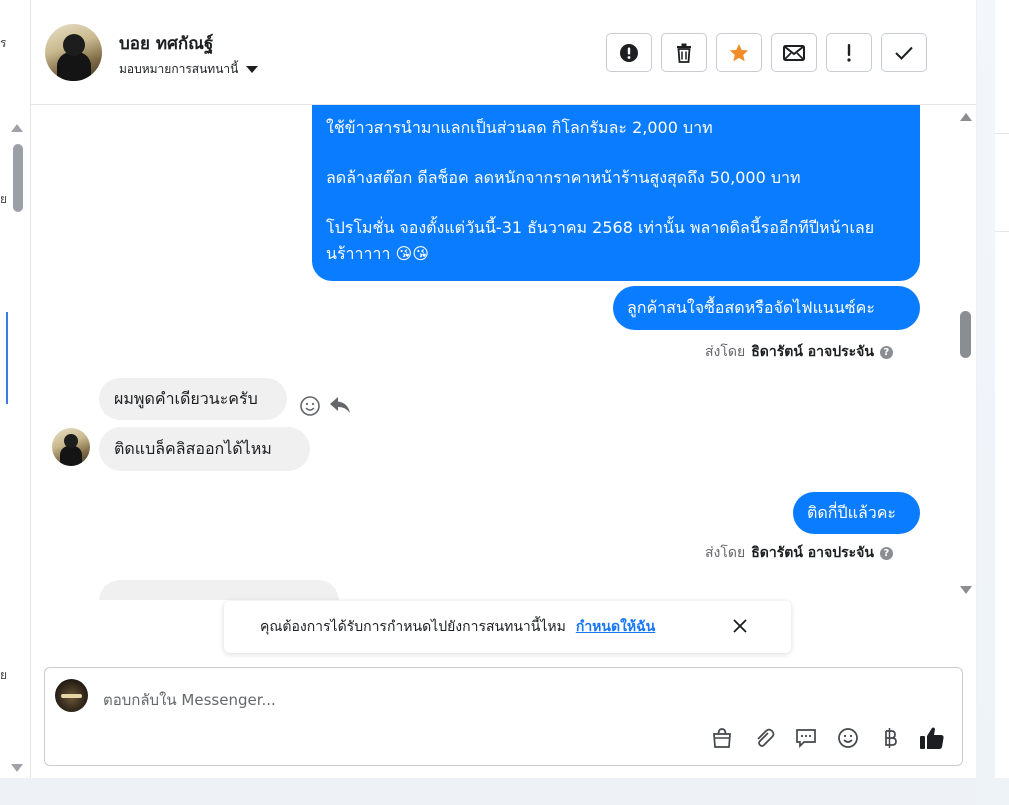  I want to click on incoming-message: ติดแบล็คลิสออกได้ไหม, so click(204, 449).